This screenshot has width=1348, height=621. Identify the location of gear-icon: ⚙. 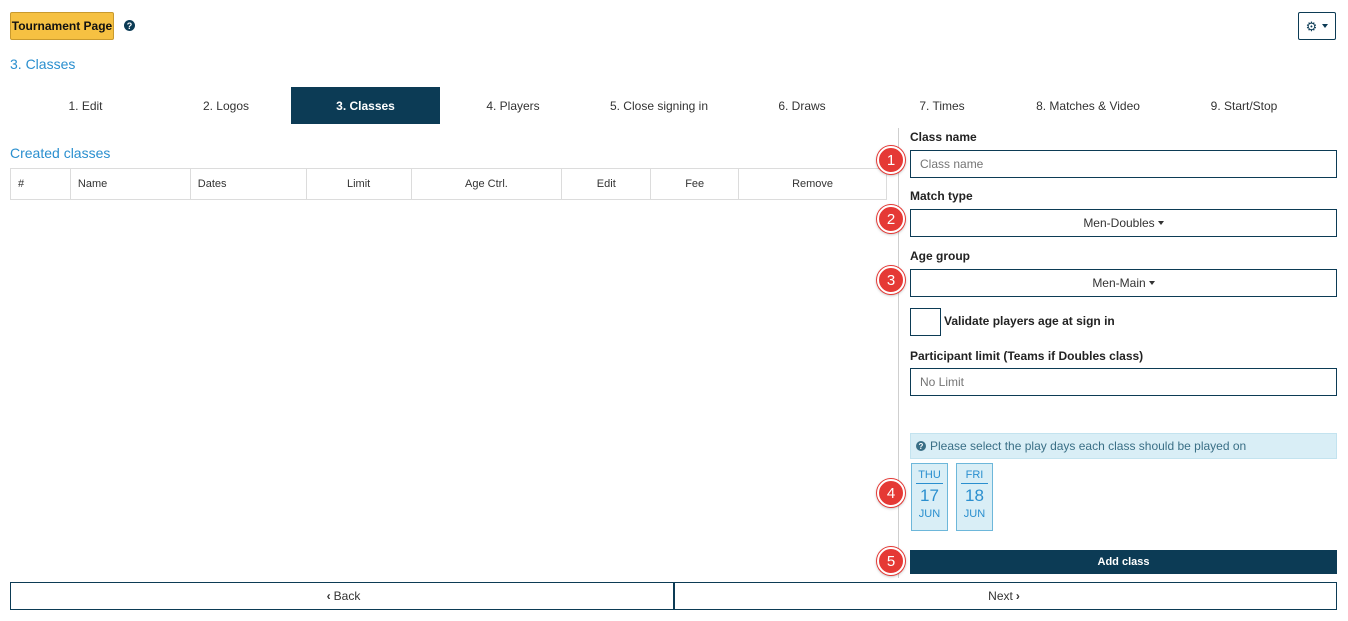
(1311, 26).